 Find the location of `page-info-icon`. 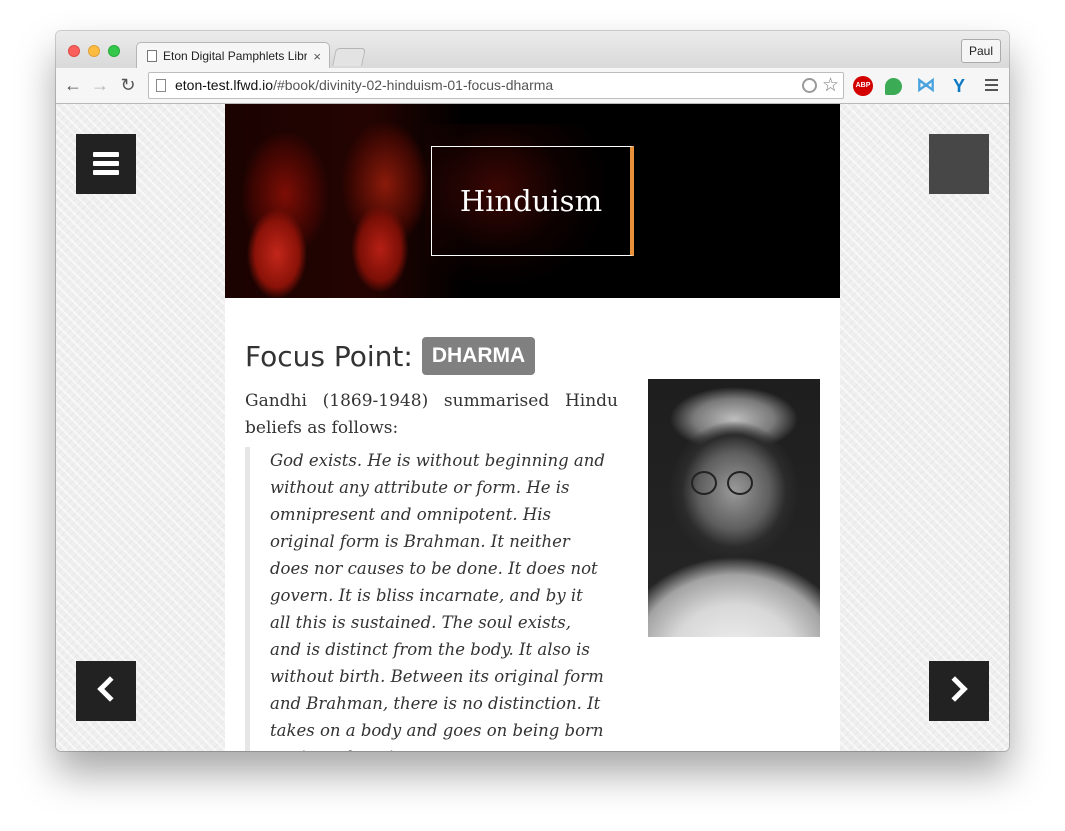

page-info-icon is located at coordinates (161, 85).